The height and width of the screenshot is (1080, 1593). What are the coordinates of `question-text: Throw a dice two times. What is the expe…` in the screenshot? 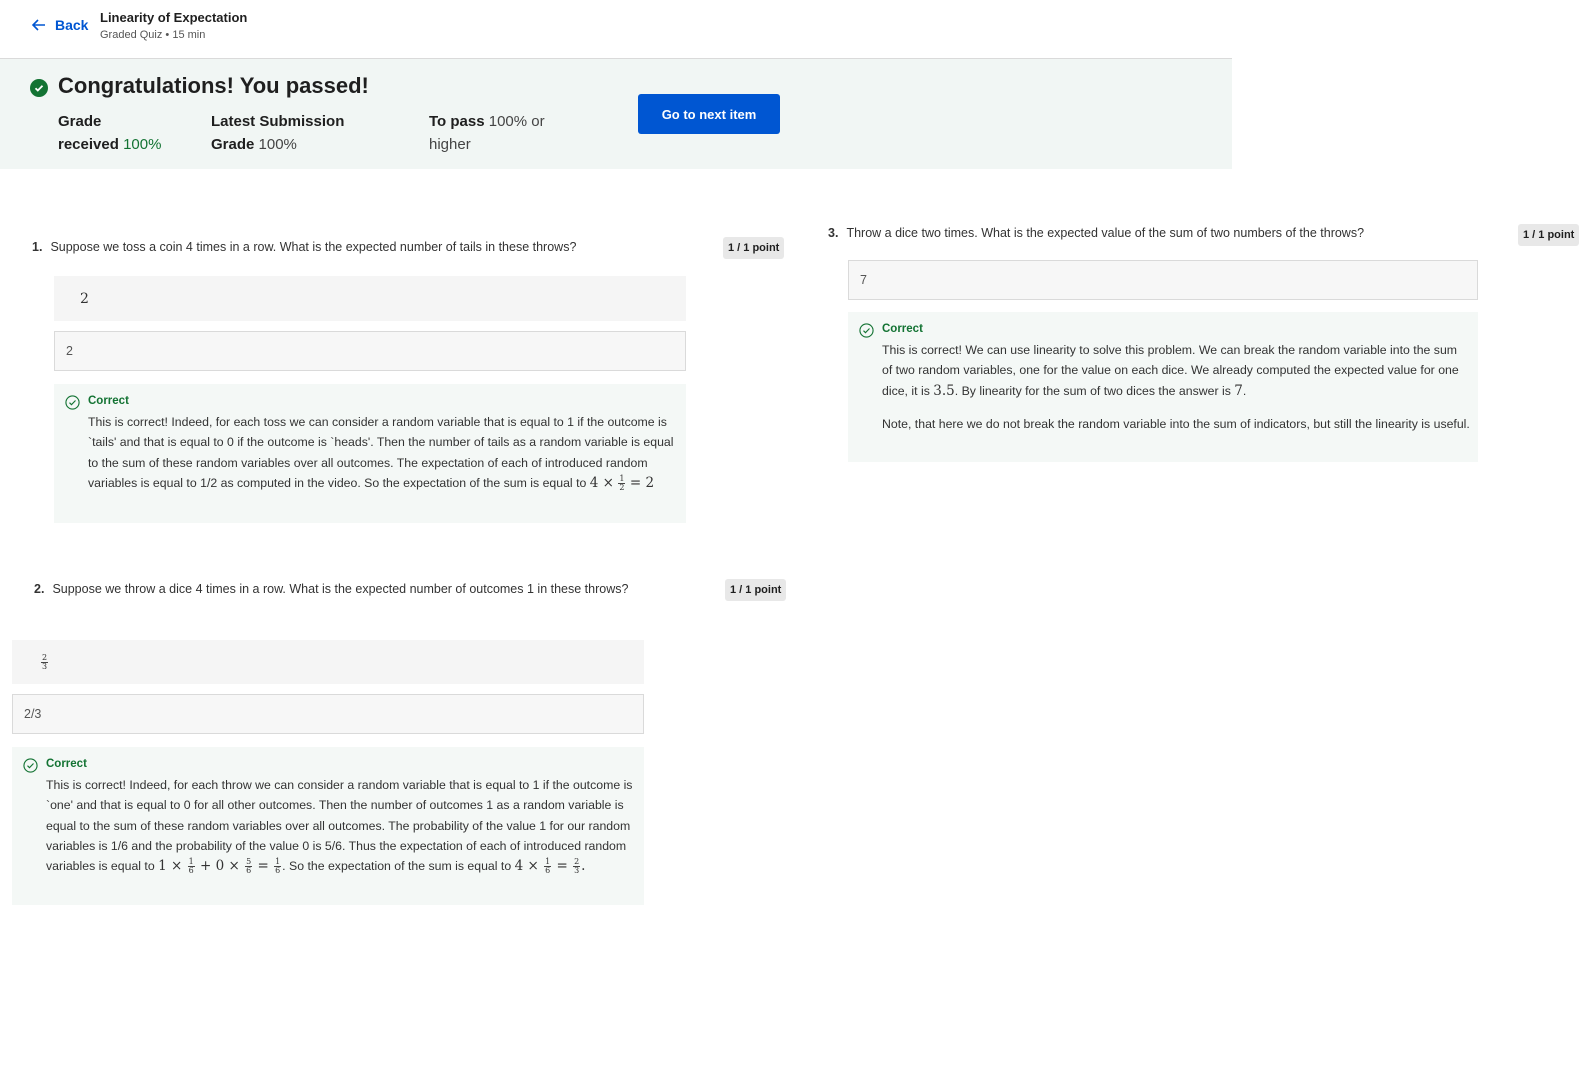 It's located at (1105, 233).